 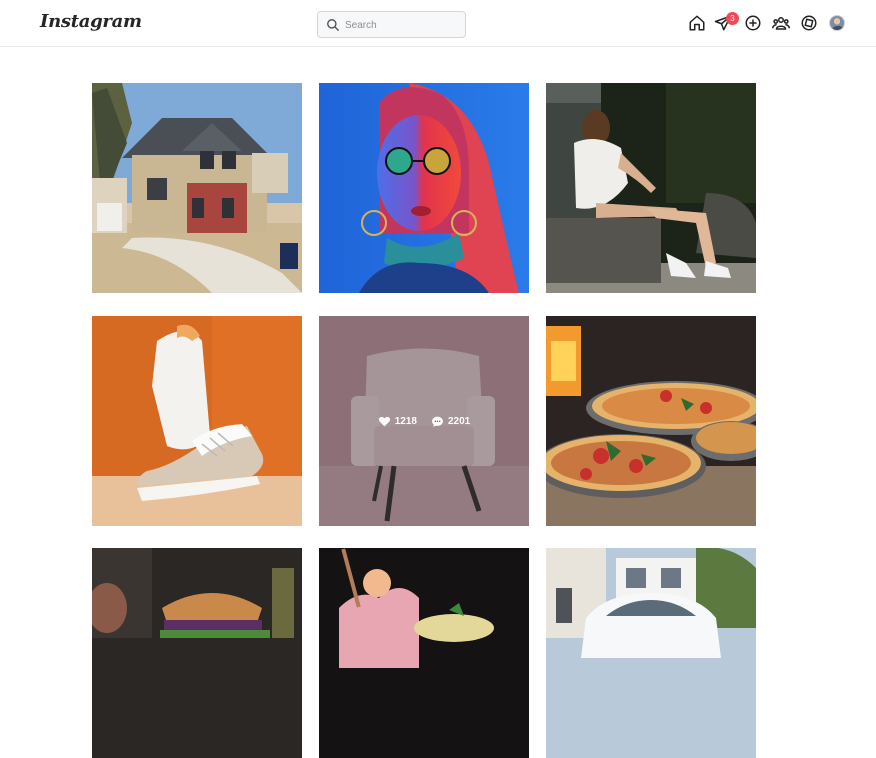 I want to click on woman-sitting-photo, so click(x=651, y=188).